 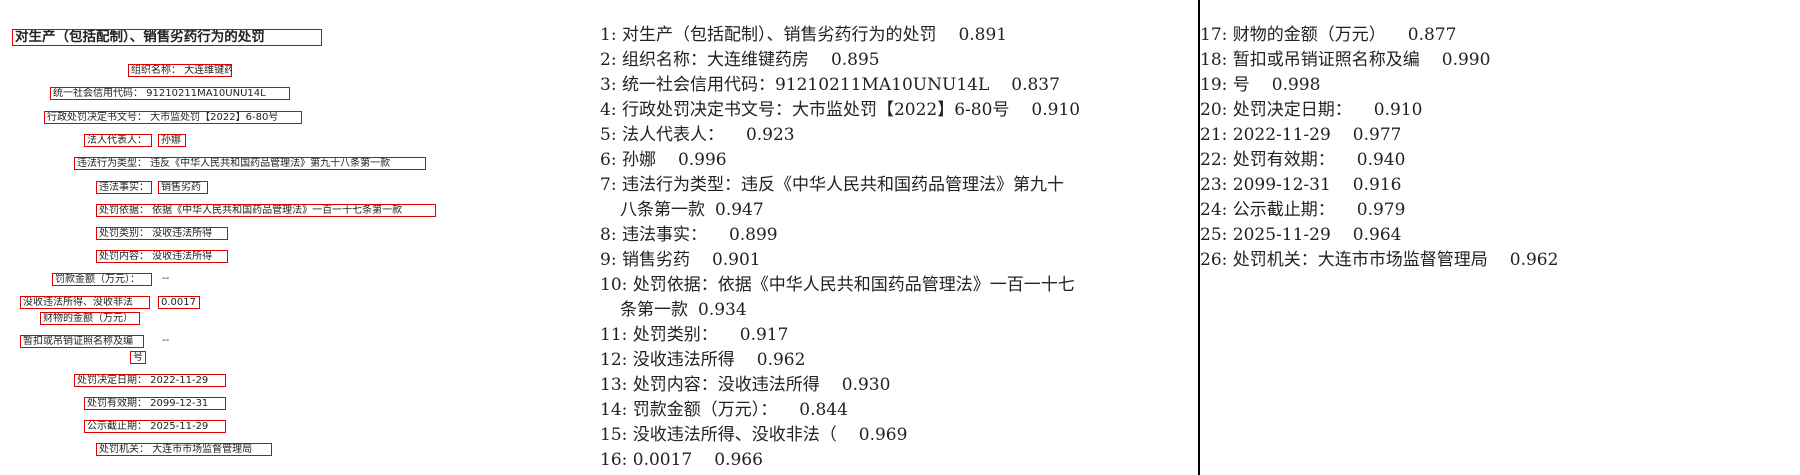 What do you see at coordinates (703, 360) in the screenshot?
I see `ocr-result: 12: 没收违法所得 0.962` at bounding box center [703, 360].